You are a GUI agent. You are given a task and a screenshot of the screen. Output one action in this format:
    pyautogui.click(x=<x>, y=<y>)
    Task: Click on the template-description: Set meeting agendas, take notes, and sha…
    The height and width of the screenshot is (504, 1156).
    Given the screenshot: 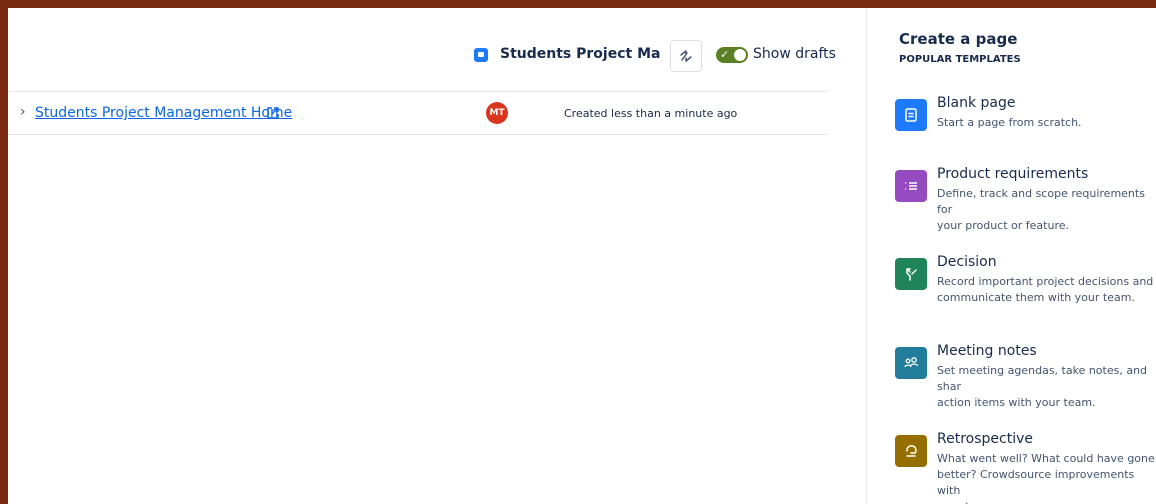 What is the action you would take?
    pyautogui.click(x=1042, y=386)
    